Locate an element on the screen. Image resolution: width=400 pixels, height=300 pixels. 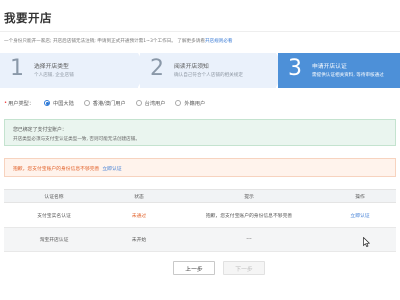
row-tip: 抱歉，您支付宝账户的身份信息不够完善 is located at coordinates (249, 216).